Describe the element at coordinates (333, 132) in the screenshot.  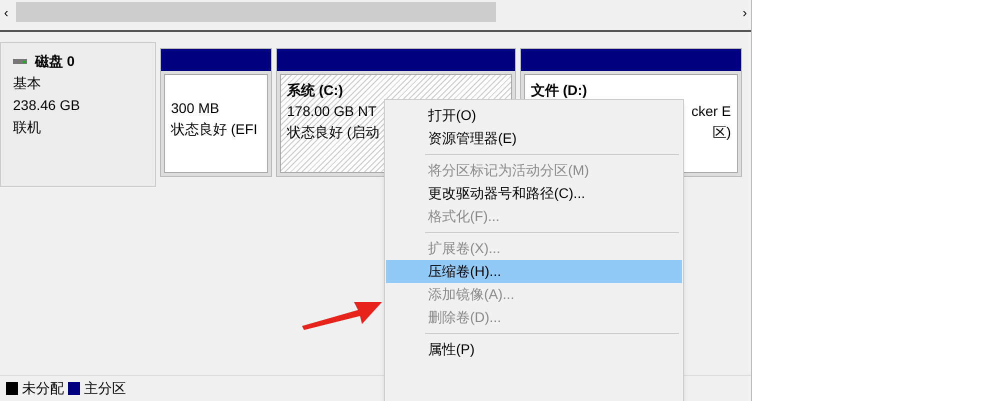
I see `partition-detail: 状态良好 (启动` at that location.